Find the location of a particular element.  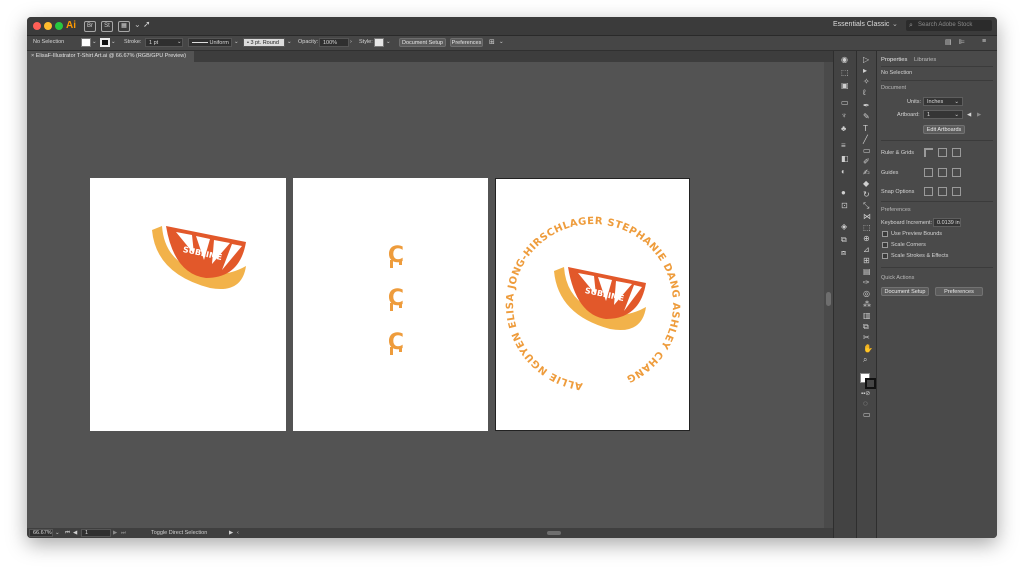

transparency-icon: ◐ is located at coordinates (843, 172).